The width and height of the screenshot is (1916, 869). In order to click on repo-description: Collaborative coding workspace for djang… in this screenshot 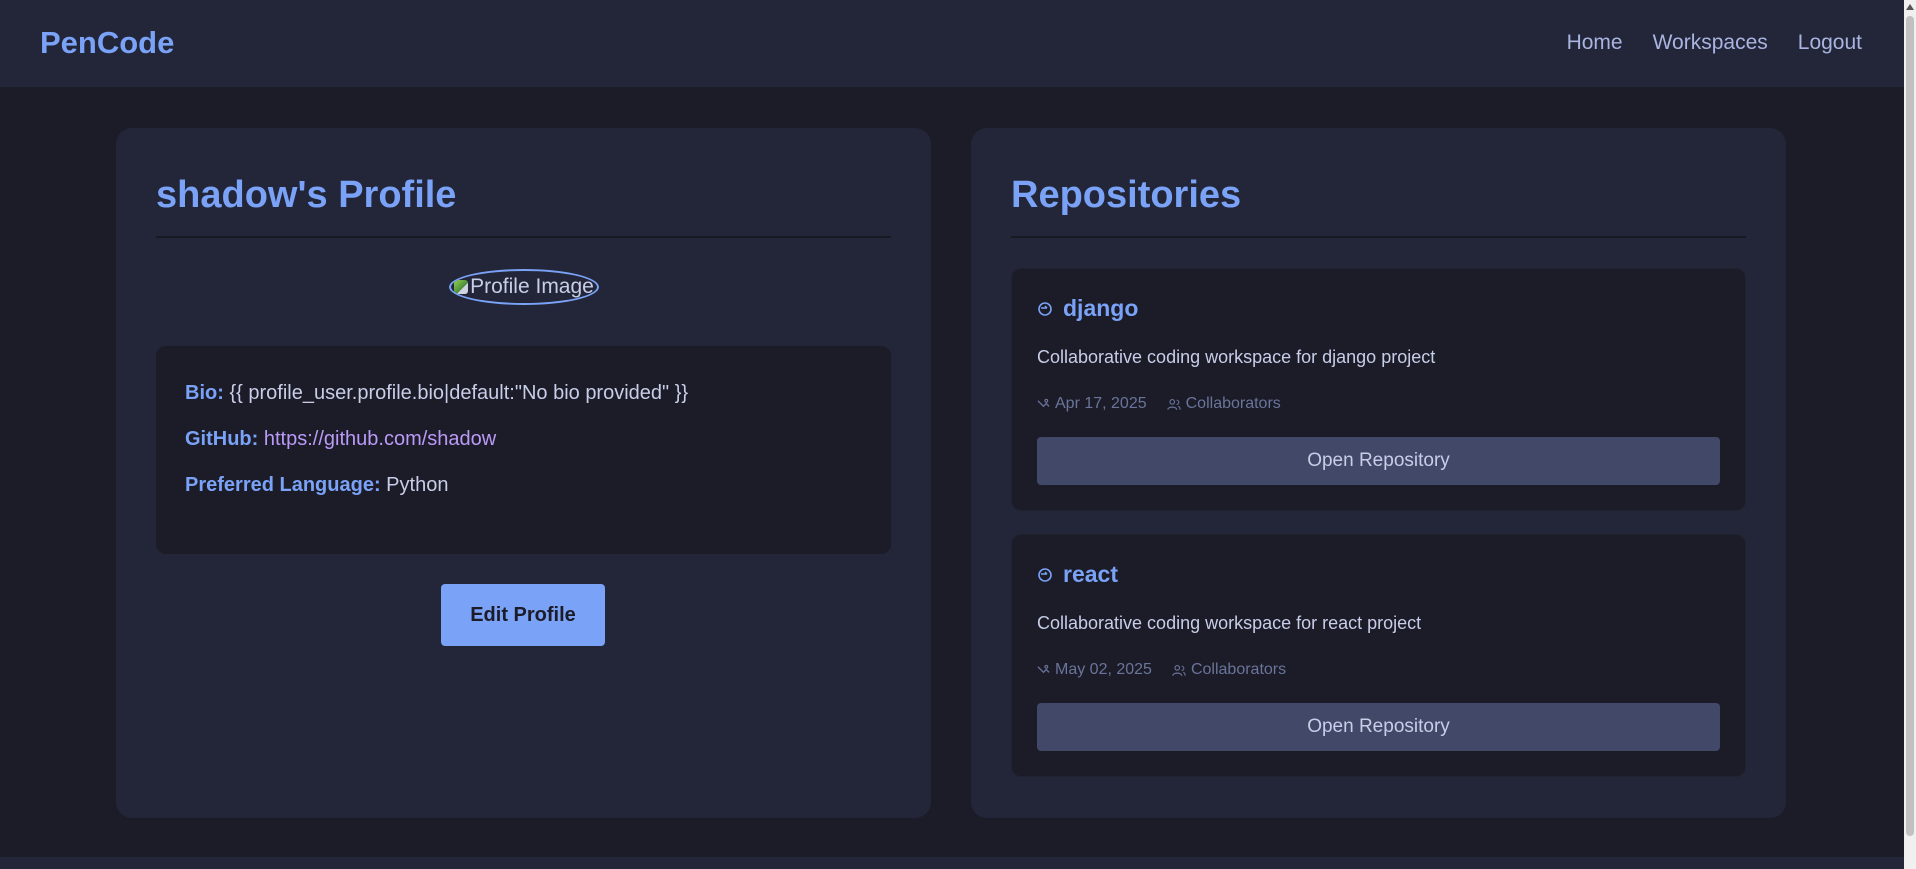, I will do `click(1236, 357)`.